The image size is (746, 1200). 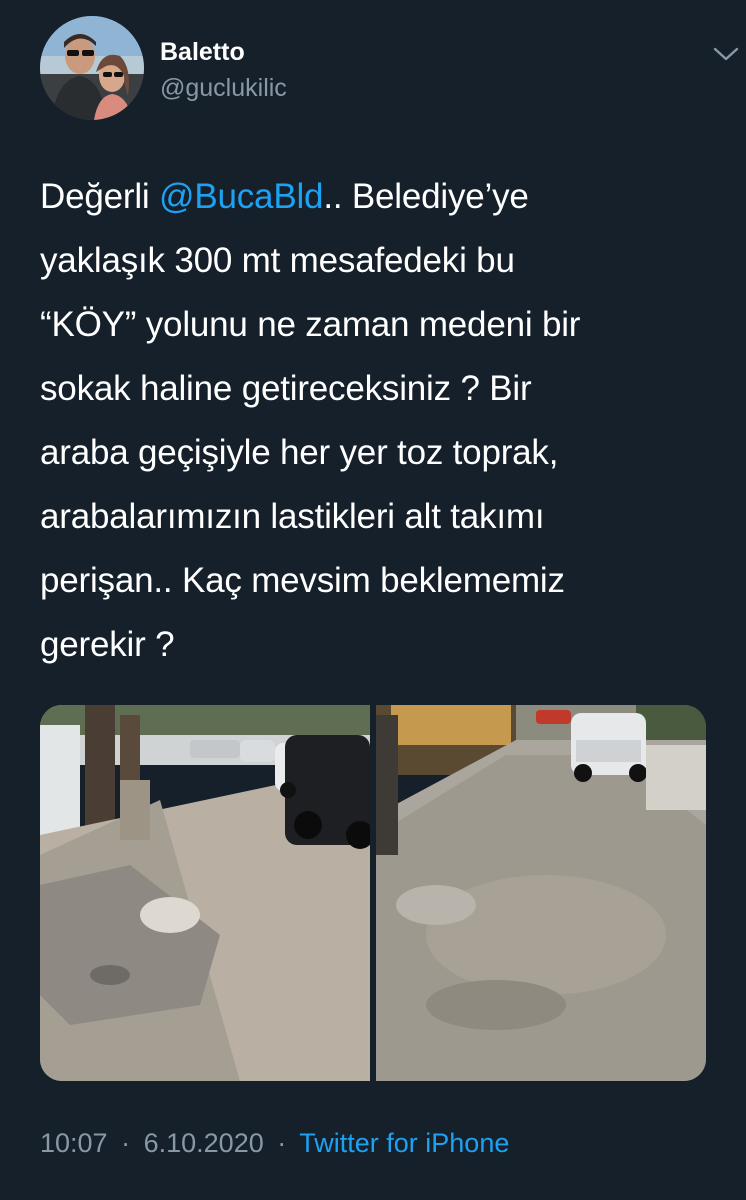 I want to click on tweet-text-line: perişan.. Kaç mevsim beklememiz, so click(x=375, y=581).